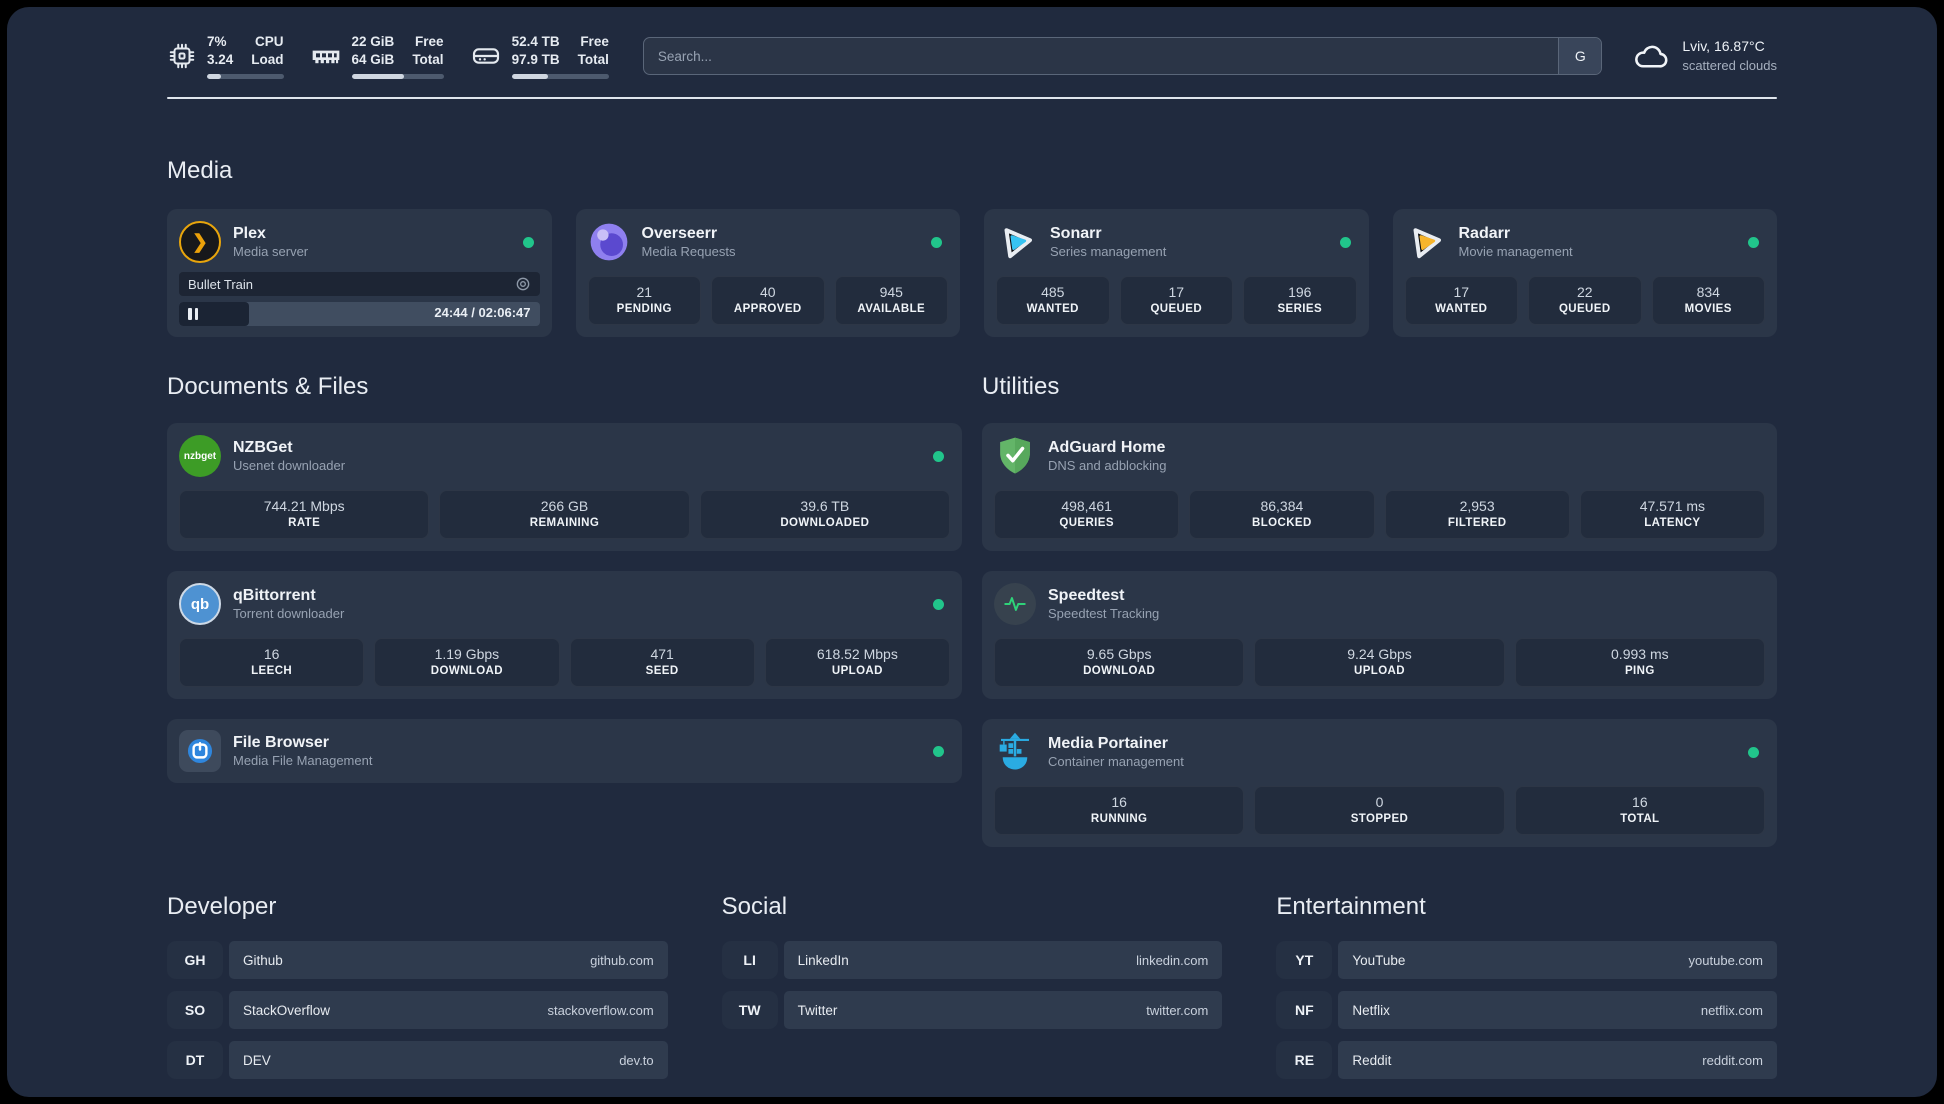 The image size is (1944, 1104). What do you see at coordinates (1087, 515) in the screenshot?
I see `stat-tile: 498,461 QUERIES` at bounding box center [1087, 515].